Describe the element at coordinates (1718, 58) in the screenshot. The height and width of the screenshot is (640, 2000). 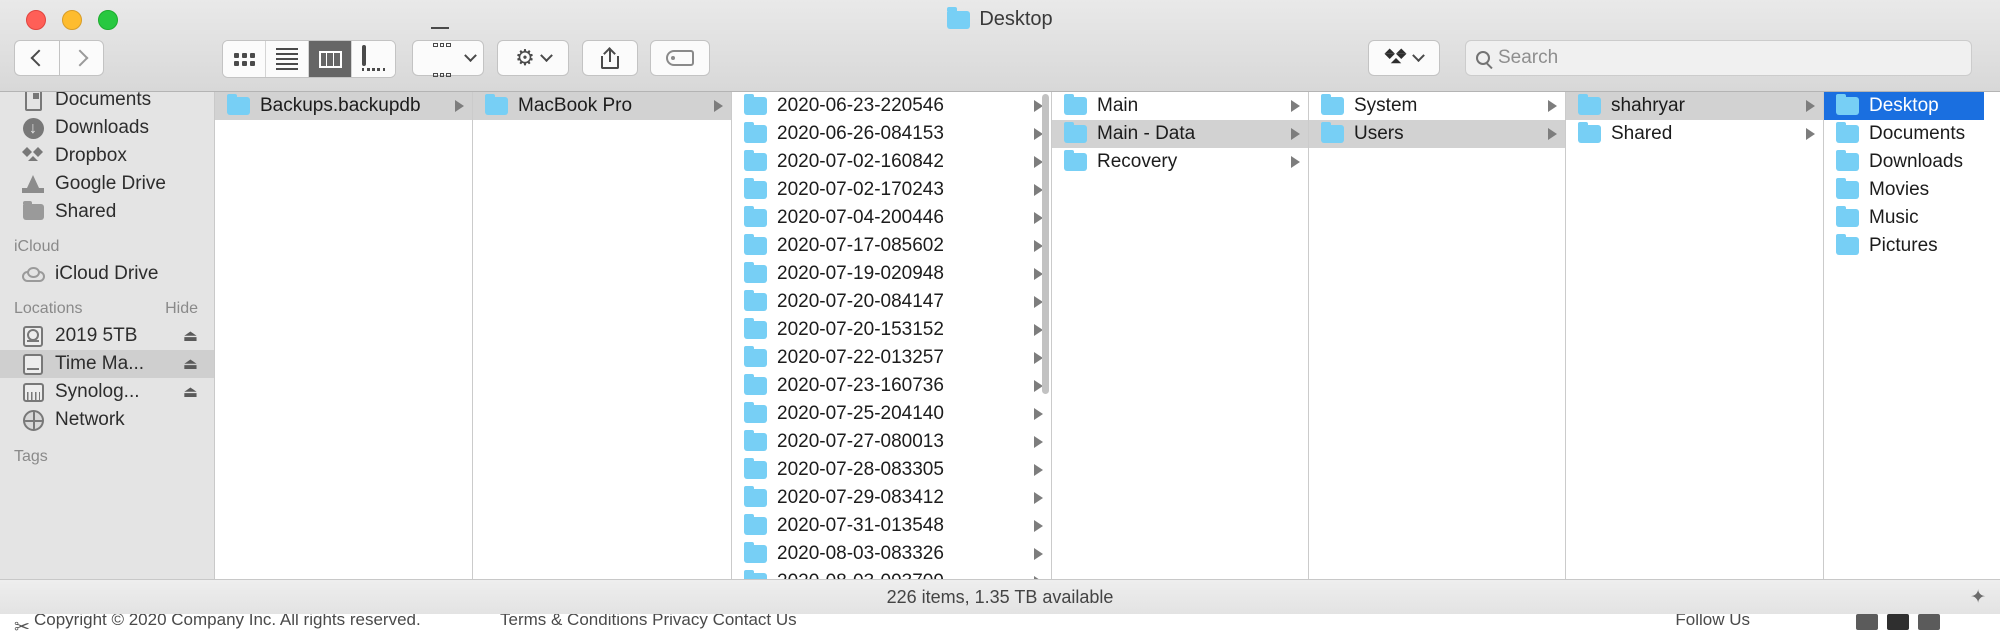
I see `search-field: Search` at that location.